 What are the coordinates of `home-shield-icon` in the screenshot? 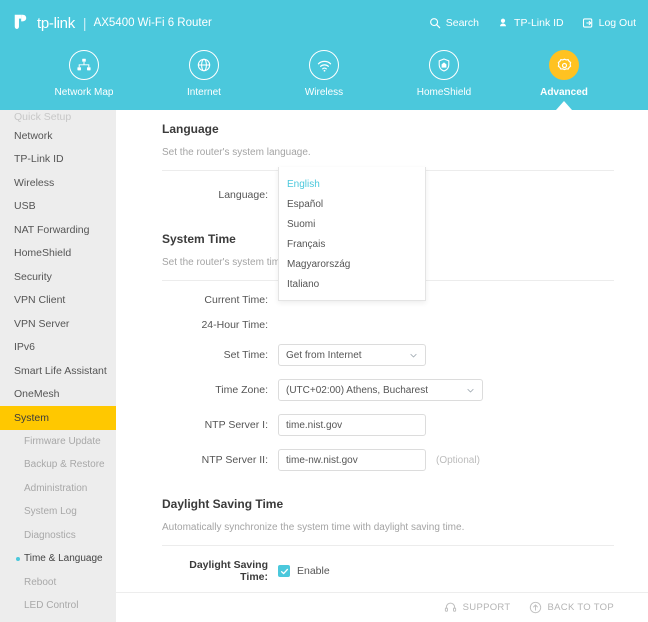 It's located at (444, 65).